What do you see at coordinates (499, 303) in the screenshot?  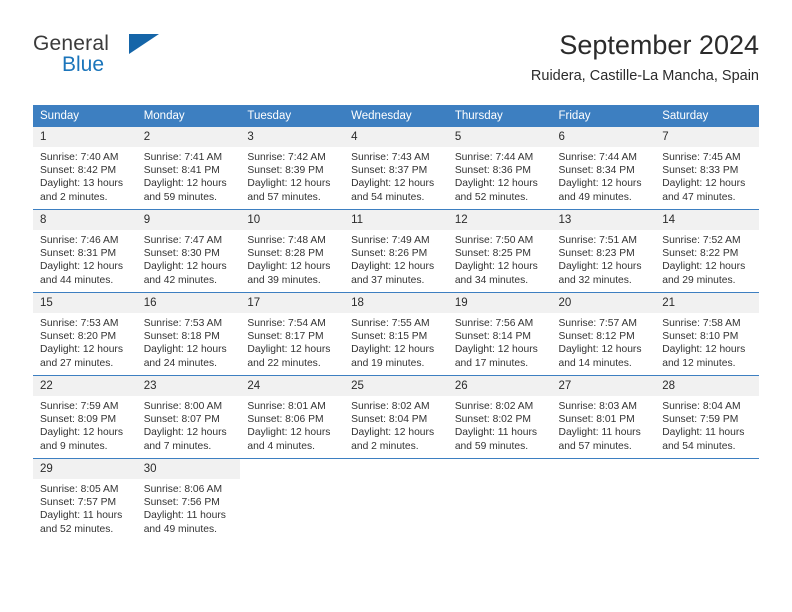 I see `day-number: 19` at bounding box center [499, 303].